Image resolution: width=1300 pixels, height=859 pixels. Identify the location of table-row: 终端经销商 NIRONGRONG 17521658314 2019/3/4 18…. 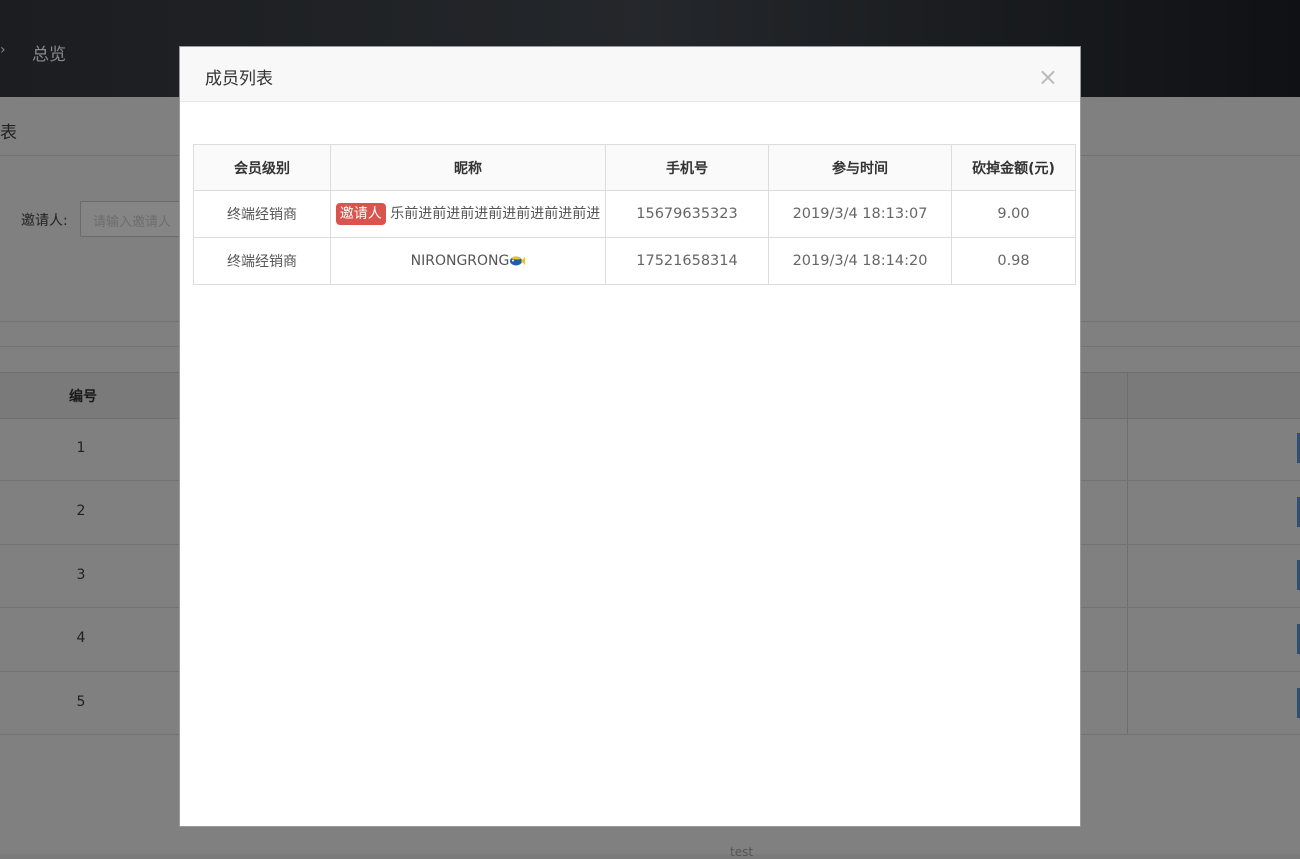
(634, 261).